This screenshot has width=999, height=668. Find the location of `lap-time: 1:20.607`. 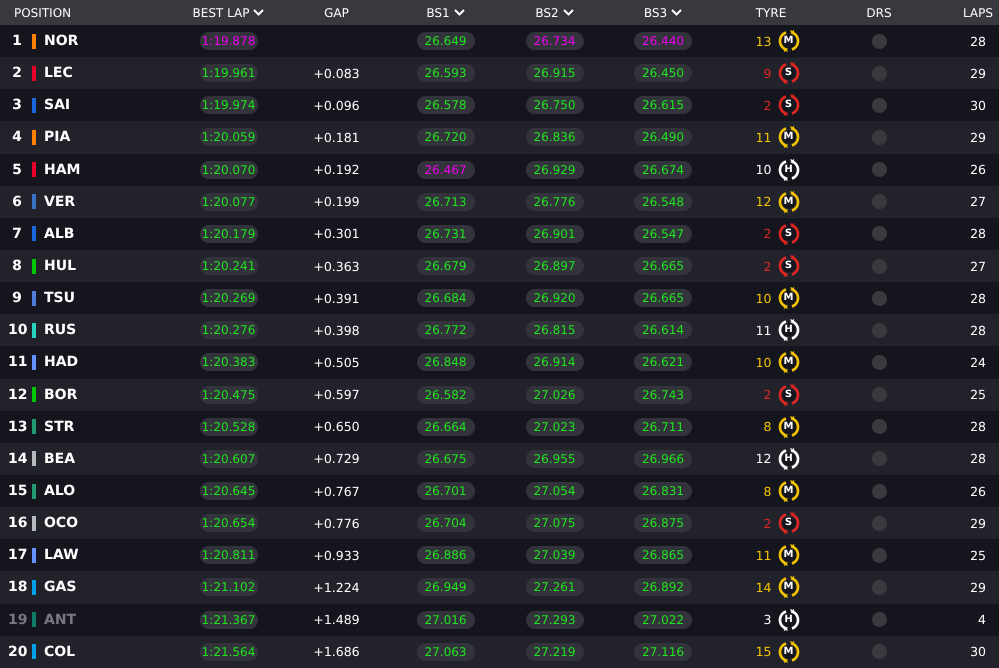

lap-time: 1:20.607 is located at coordinates (229, 459).